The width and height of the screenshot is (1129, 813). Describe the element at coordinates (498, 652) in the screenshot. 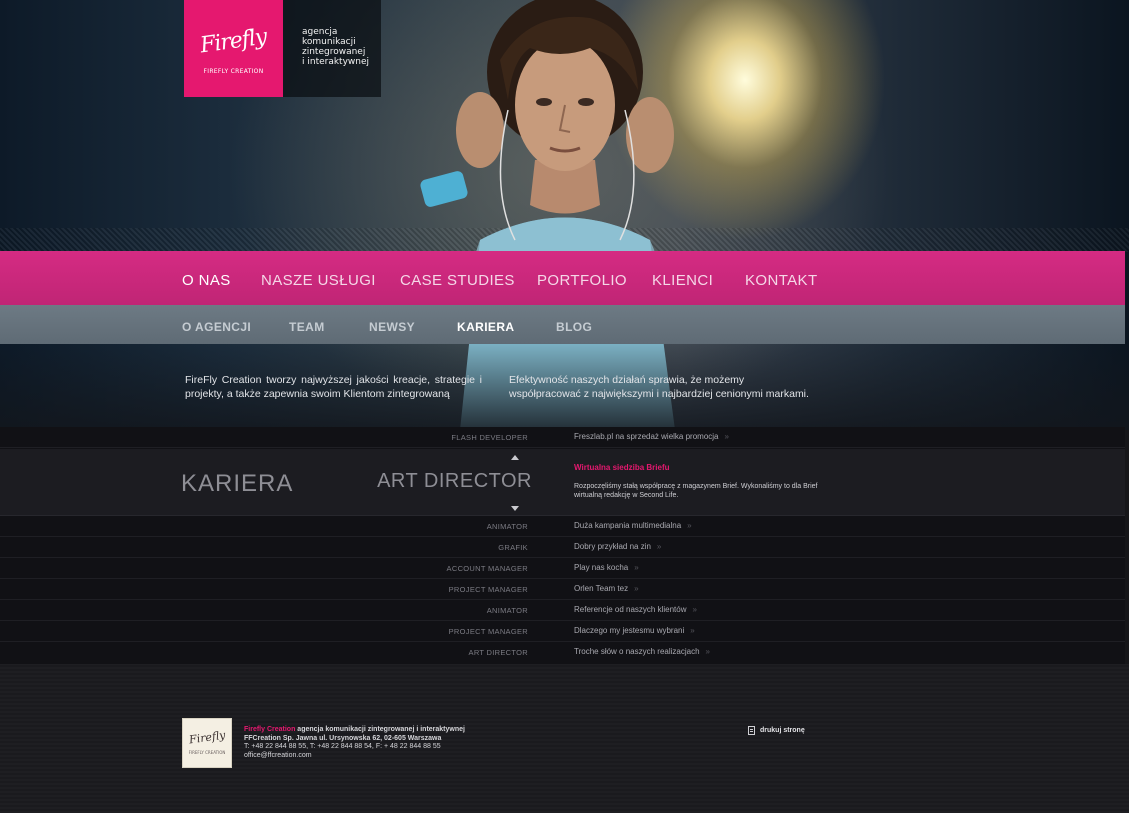

I see `job-role: ART DIRECTOR` at that location.